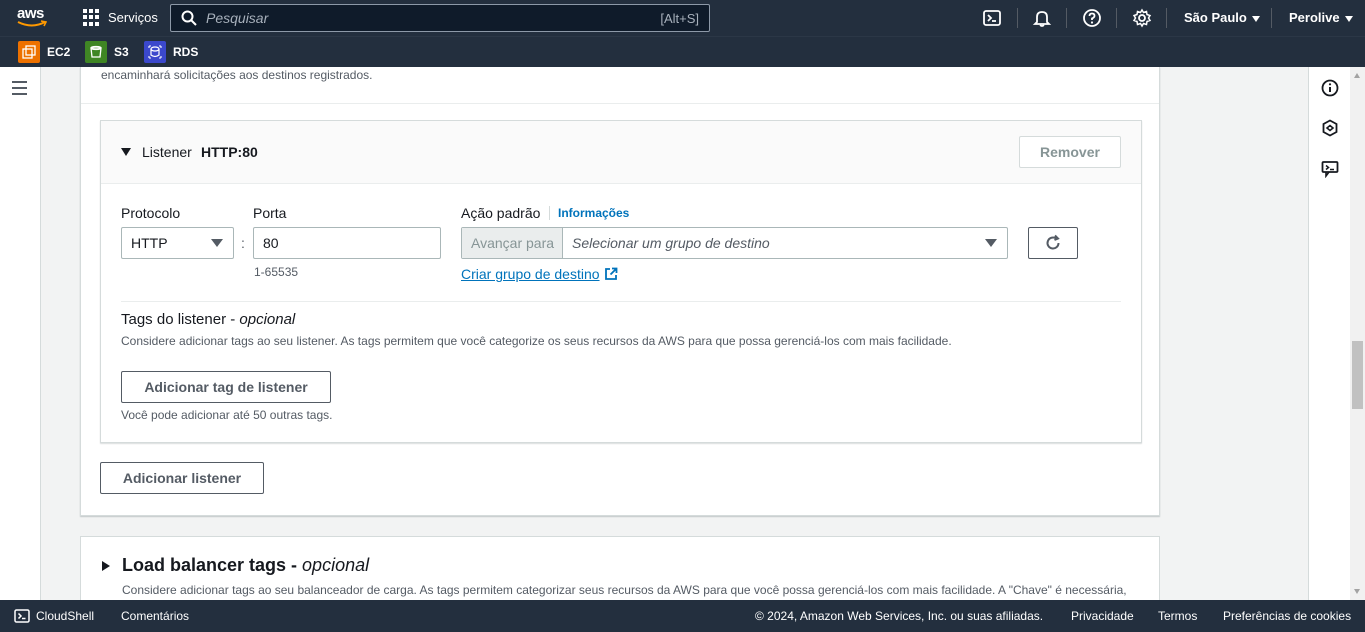  What do you see at coordinates (155, 52) in the screenshot?
I see `rds-icon` at bounding box center [155, 52].